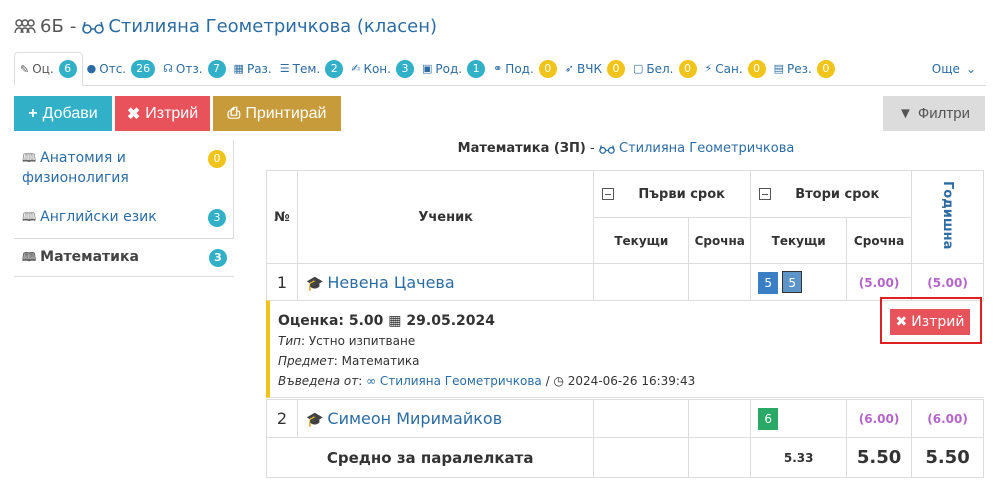 This screenshot has height=494, width=998. I want to click on page-title: 6Б - Стилияна Геометричкова (класен), so click(225, 26).